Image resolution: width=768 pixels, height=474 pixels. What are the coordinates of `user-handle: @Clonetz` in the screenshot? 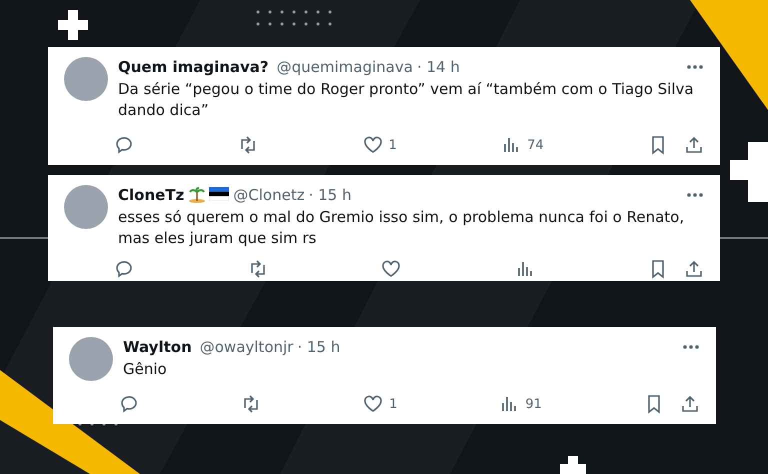 It's located at (269, 195).